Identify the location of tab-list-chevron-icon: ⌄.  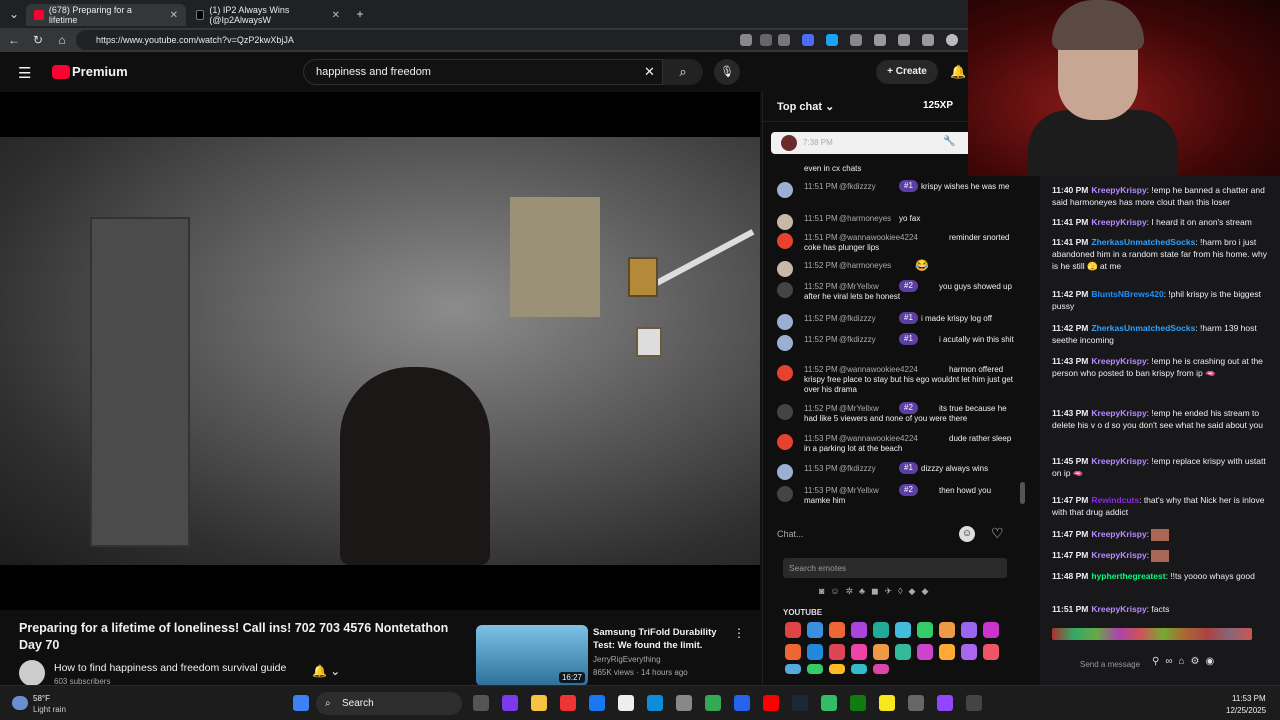
(14, 14).